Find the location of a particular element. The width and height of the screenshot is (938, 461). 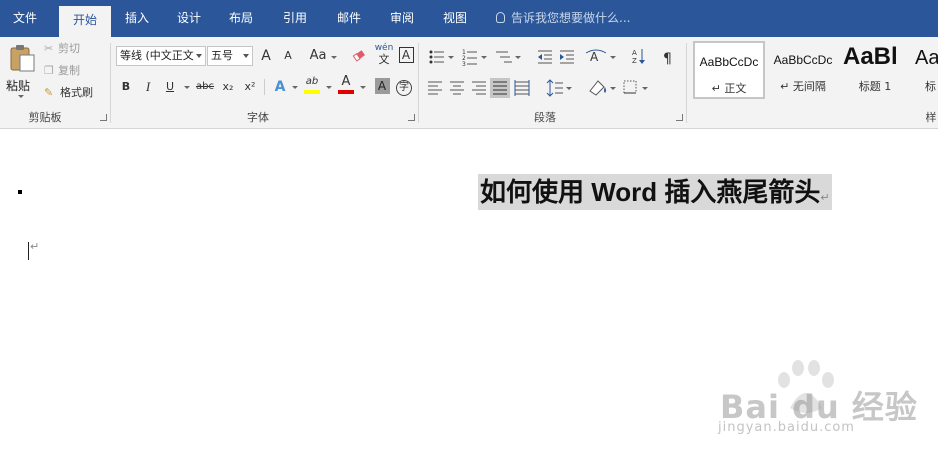

font-size-select: 五号 is located at coordinates (230, 56).